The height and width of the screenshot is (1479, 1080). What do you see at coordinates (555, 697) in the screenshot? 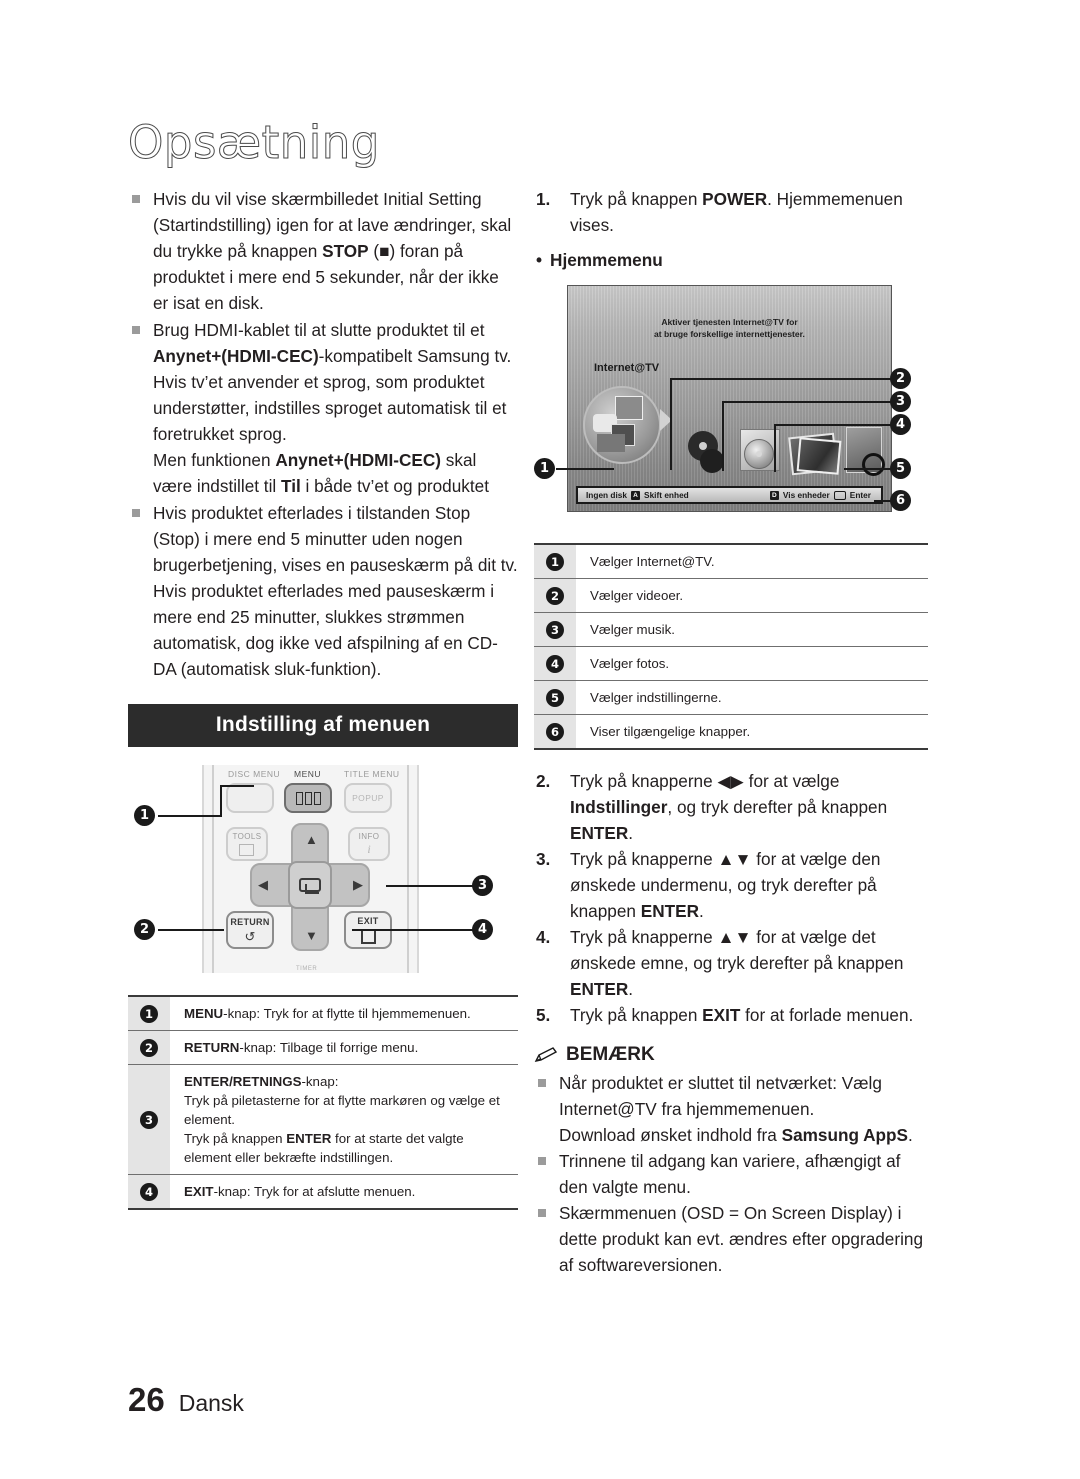
I see `table-row-number: 5` at bounding box center [555, 697].